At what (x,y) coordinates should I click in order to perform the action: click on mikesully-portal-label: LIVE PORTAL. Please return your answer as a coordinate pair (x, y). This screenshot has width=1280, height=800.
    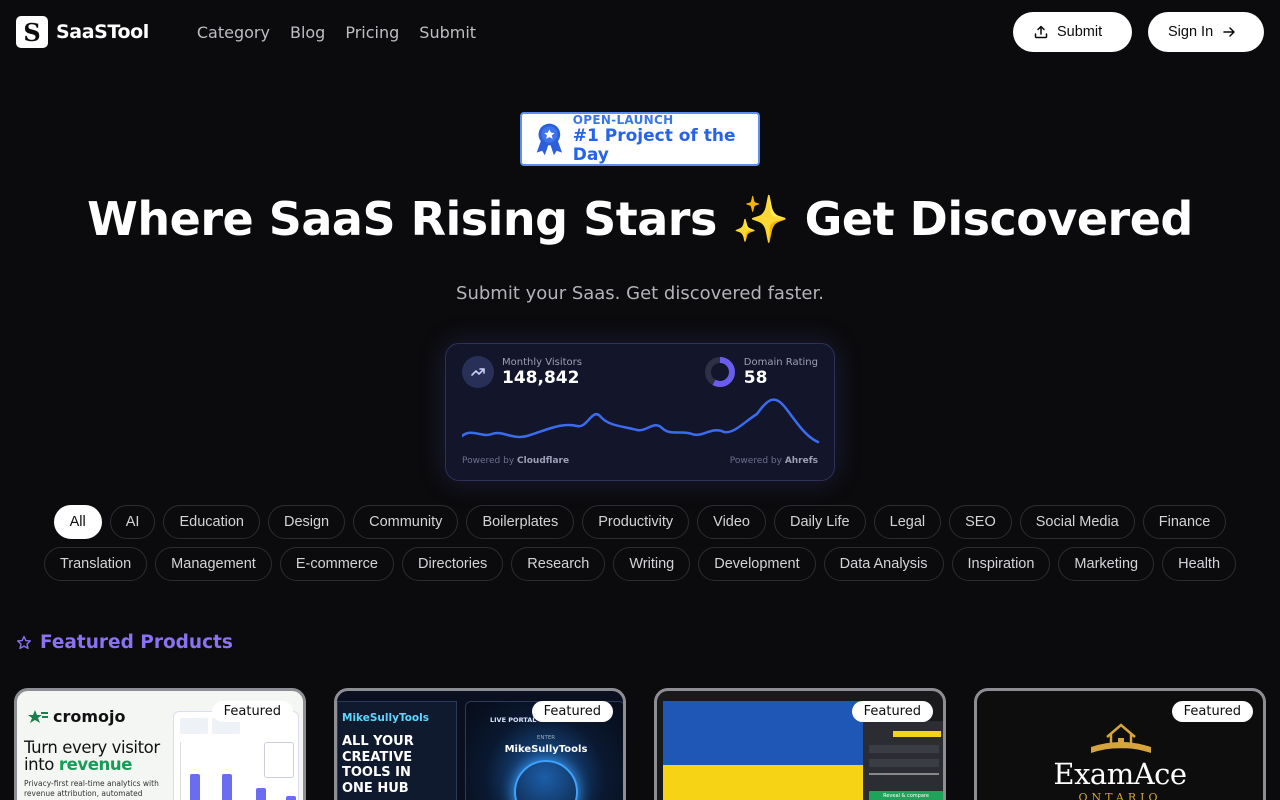
    Looking at the image, I should click on (513, 720).